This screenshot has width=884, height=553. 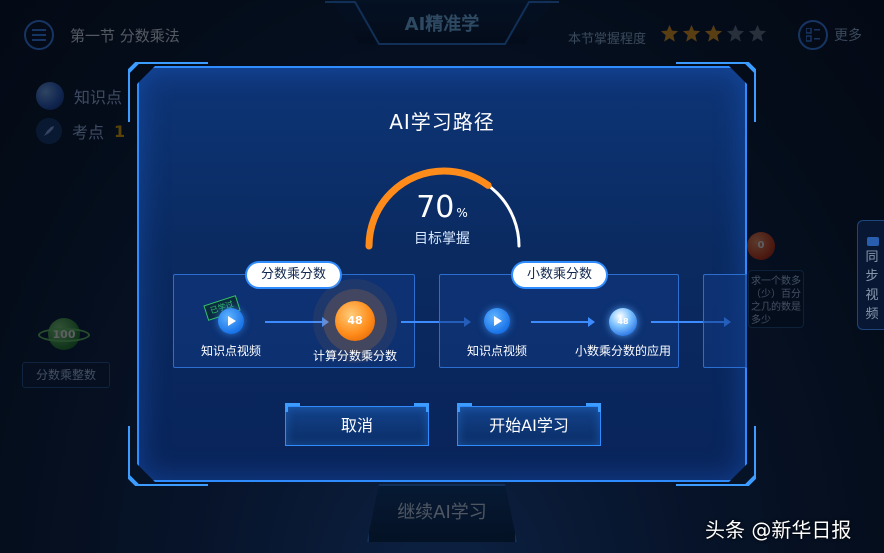 I want to click on step-label: 小数乘分数的应用, so click(x=623, y=351).